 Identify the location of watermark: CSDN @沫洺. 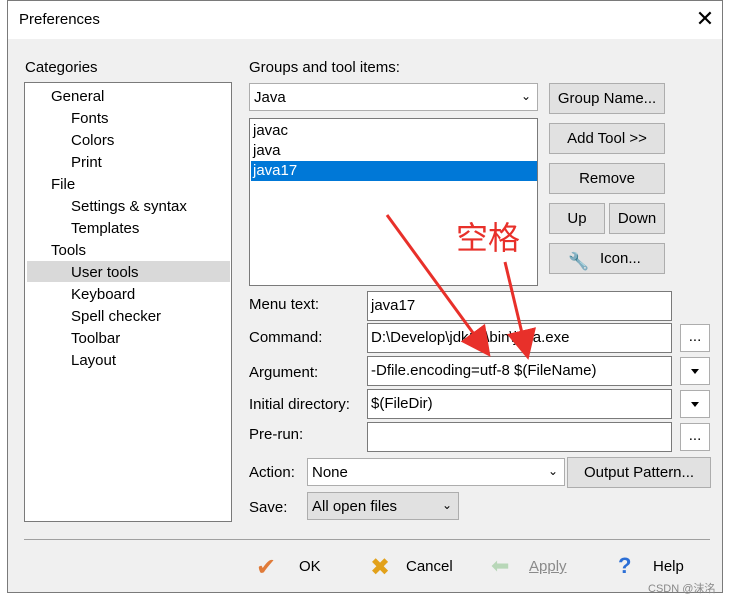
(682, 589).